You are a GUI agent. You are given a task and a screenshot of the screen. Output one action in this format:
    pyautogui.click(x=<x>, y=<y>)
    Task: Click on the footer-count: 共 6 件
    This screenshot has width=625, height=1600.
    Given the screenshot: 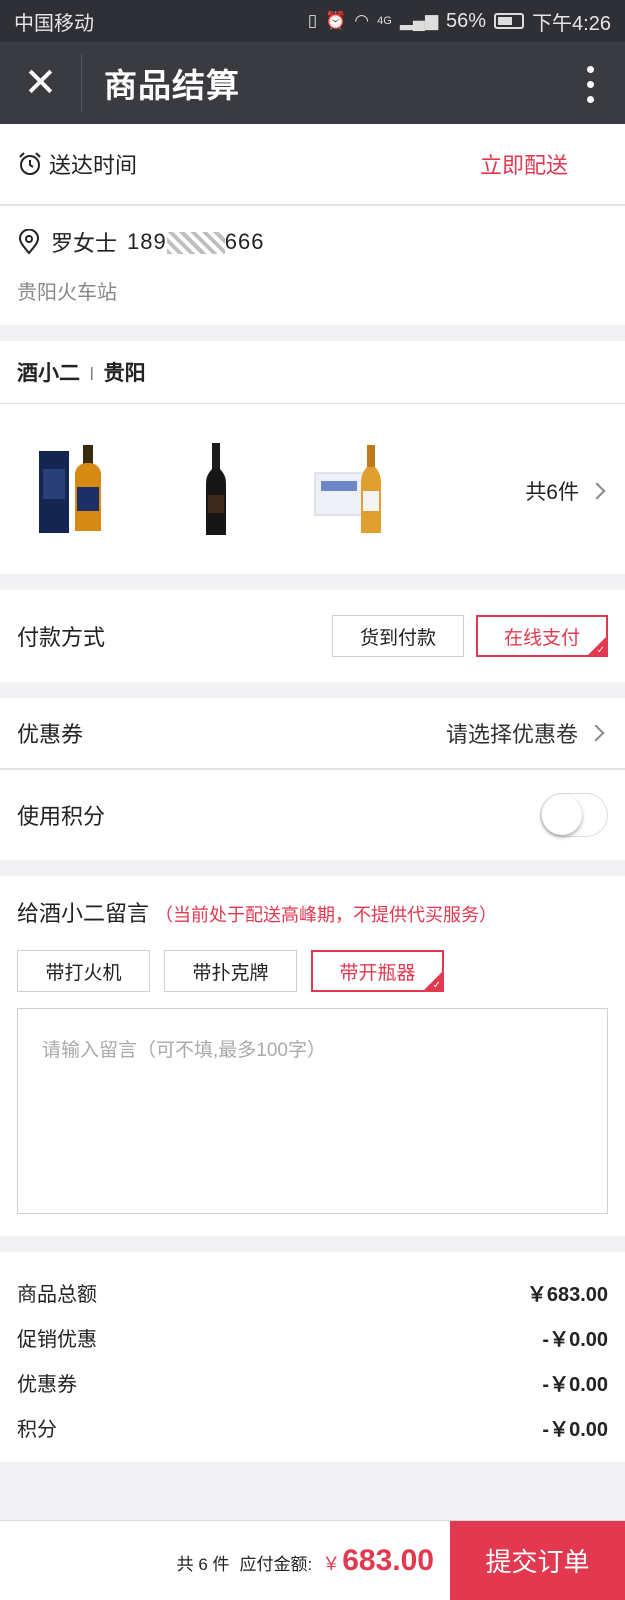 What is the action you would take?
    pyautogui.click(x=203, y=1564)
    